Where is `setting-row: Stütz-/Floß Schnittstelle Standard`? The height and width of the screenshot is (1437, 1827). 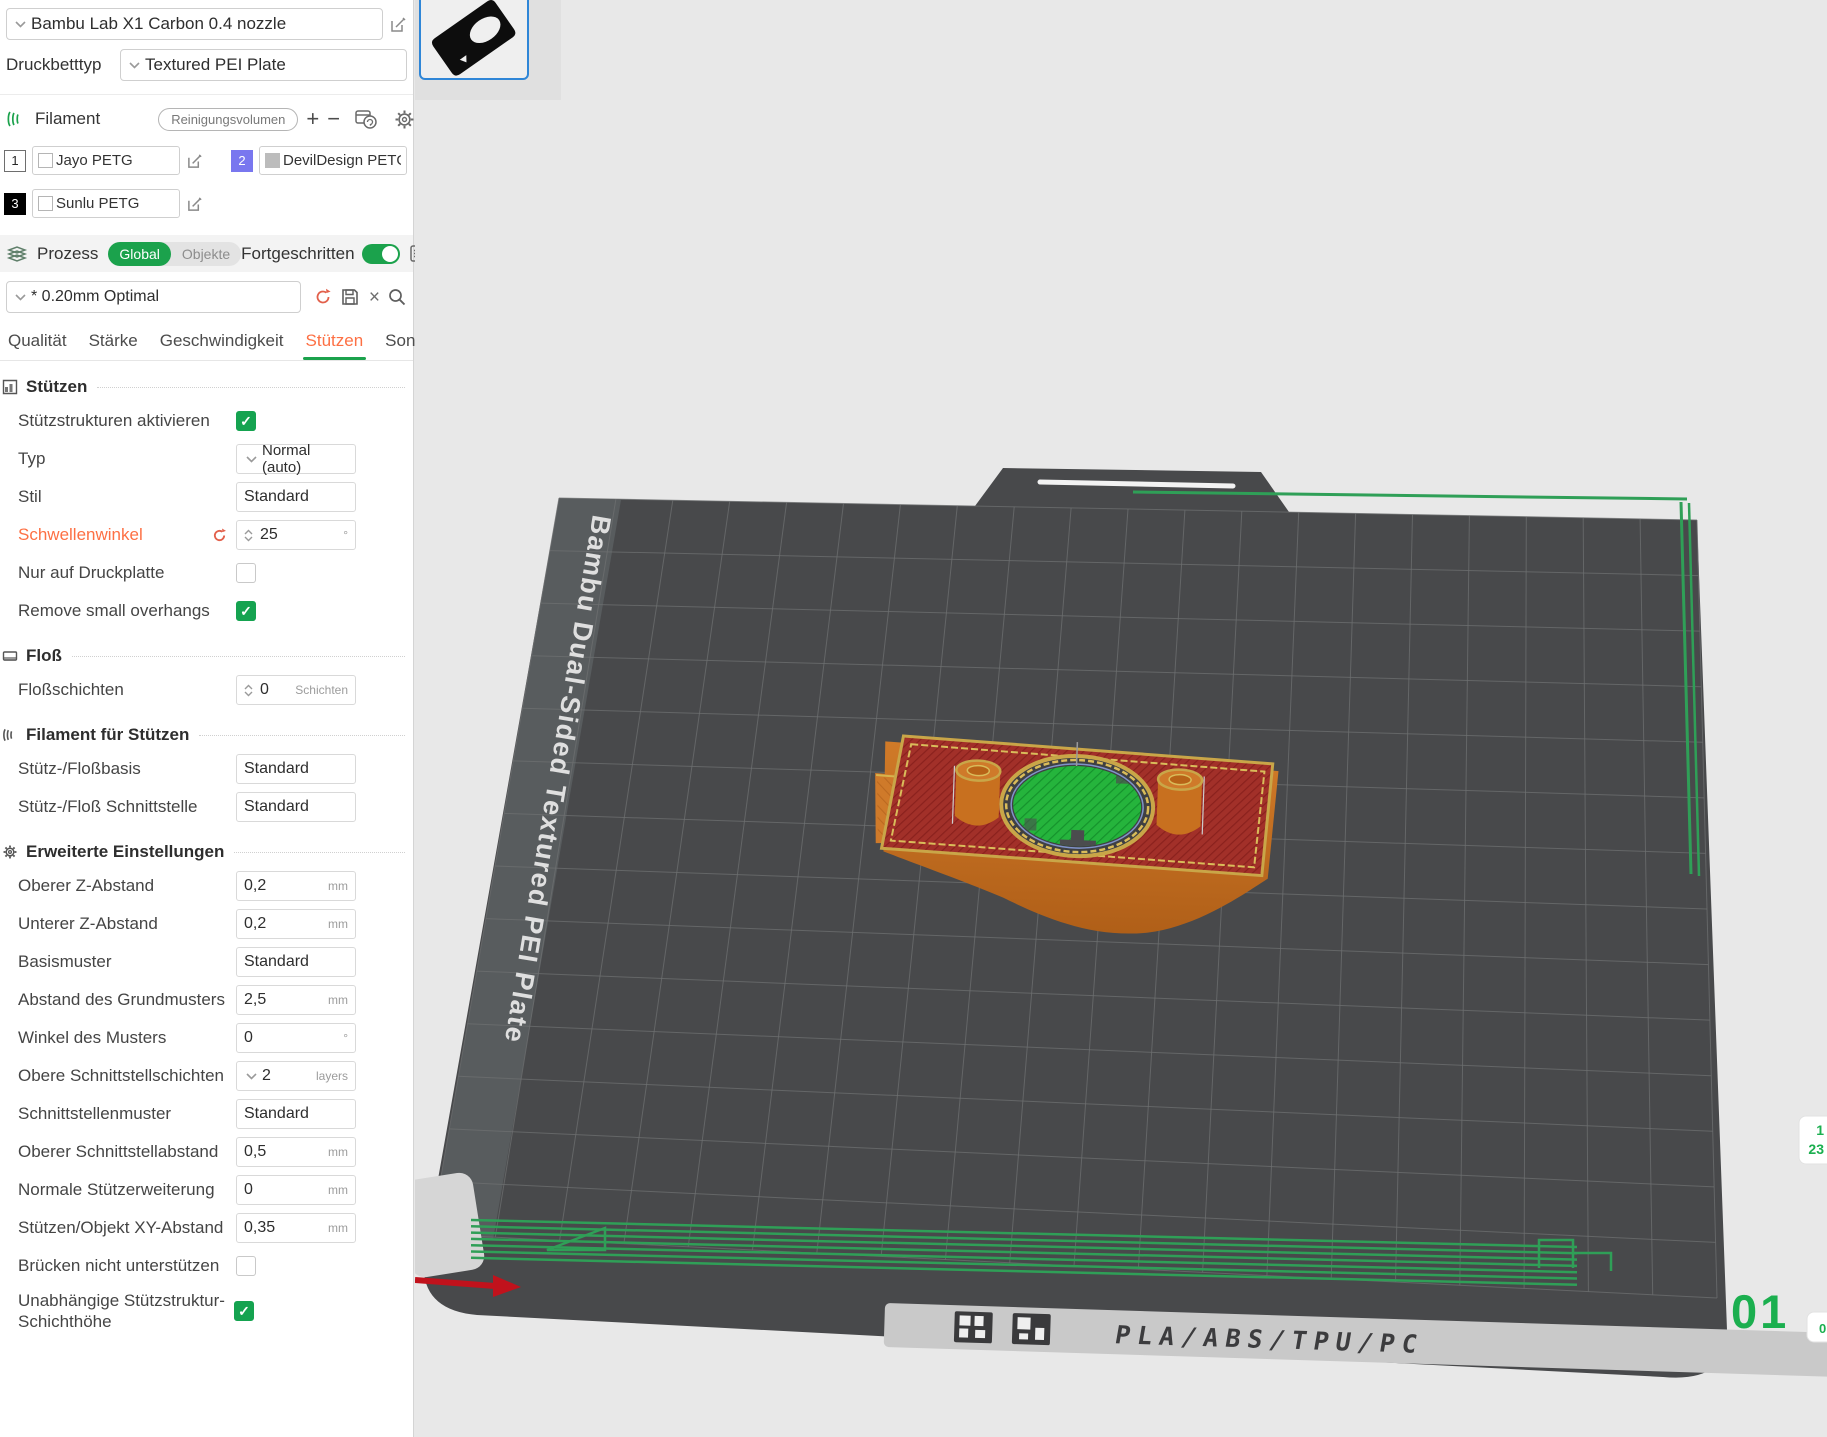 setting-row: Stütz-/Floß Schnittstelle Standard is located at coordinates (206, 807).